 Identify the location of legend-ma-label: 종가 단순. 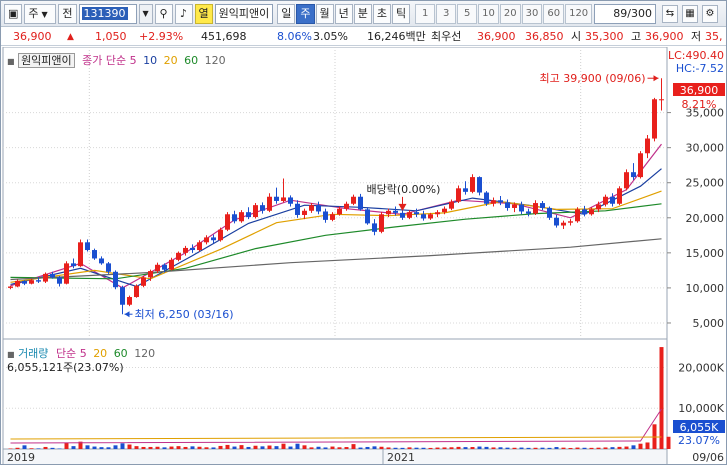
(104, 60).